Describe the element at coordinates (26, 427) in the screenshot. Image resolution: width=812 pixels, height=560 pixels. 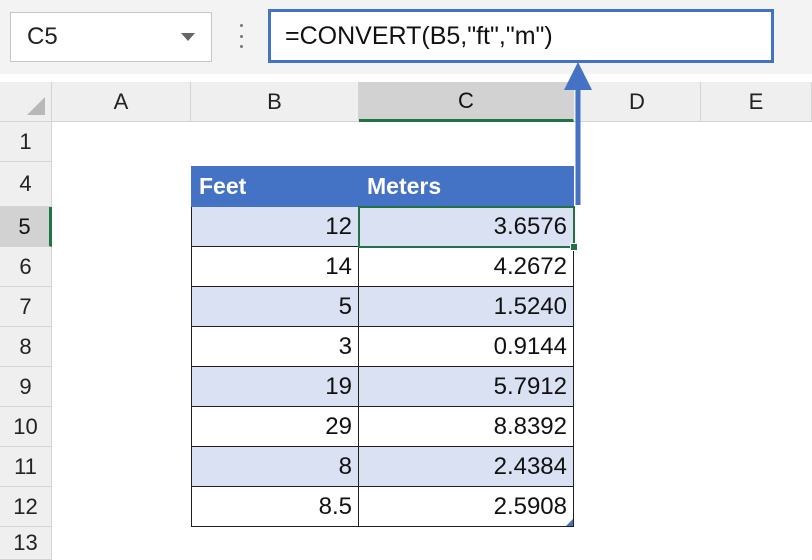
I see `row-header-10: 10` at that location.